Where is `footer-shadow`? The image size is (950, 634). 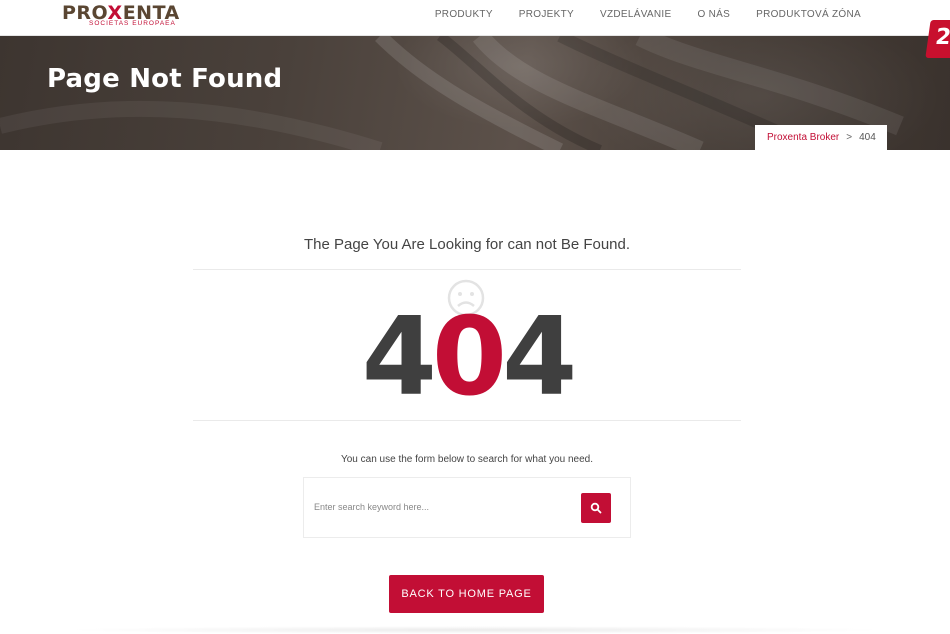 footer-shadow is located at coordinates (475, 630).